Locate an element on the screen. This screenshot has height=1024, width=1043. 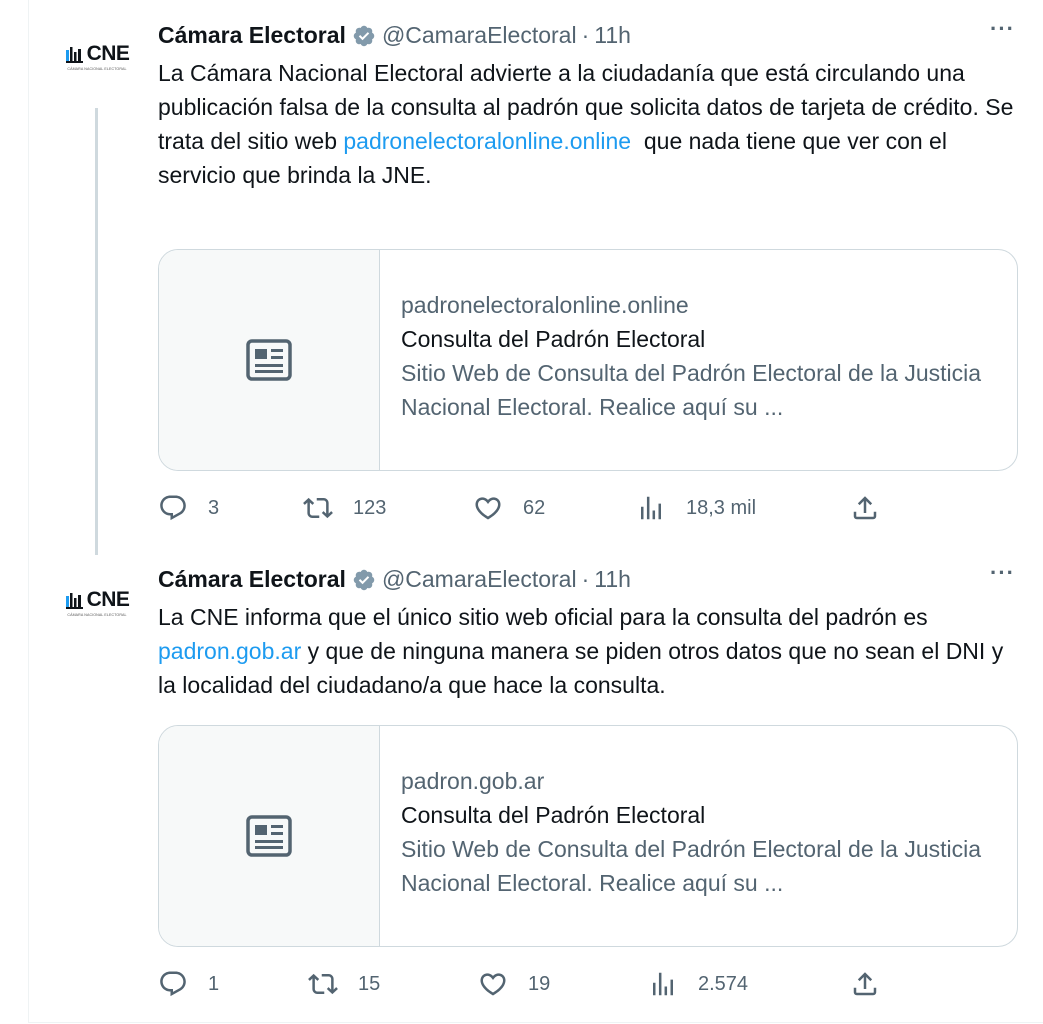
like-button: 19 is located at coordinates (514, 984).